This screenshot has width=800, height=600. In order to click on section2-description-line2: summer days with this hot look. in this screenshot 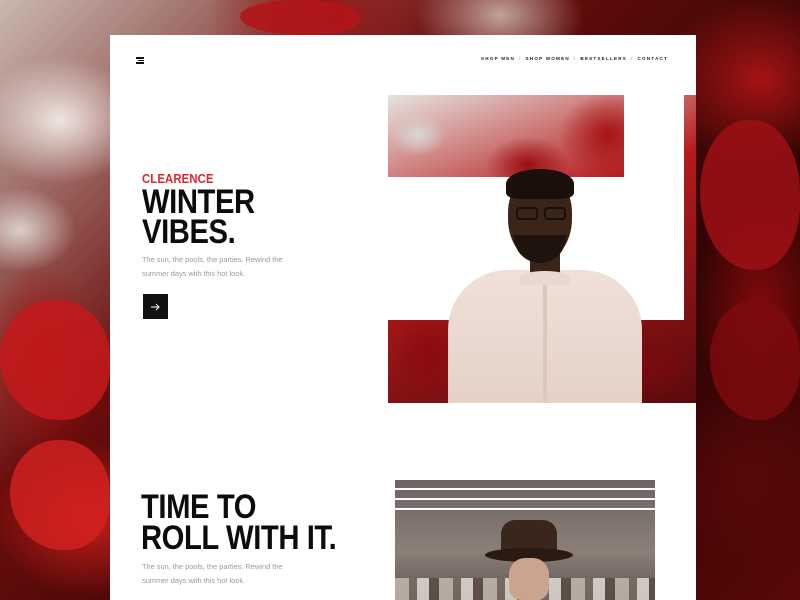, I will do `click(194, 580)`.